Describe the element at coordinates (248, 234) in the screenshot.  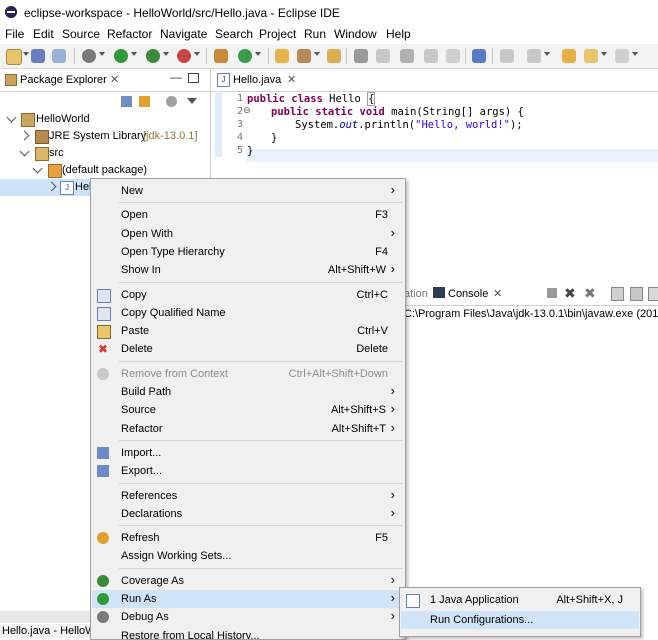
I see `menu-item-open-with: Open With ›` at that location.